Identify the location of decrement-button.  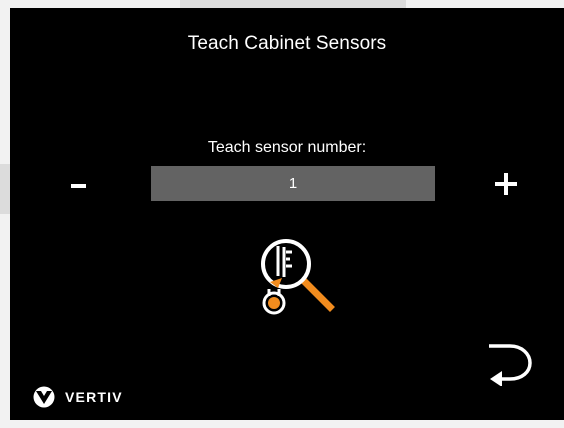
(80, 186).